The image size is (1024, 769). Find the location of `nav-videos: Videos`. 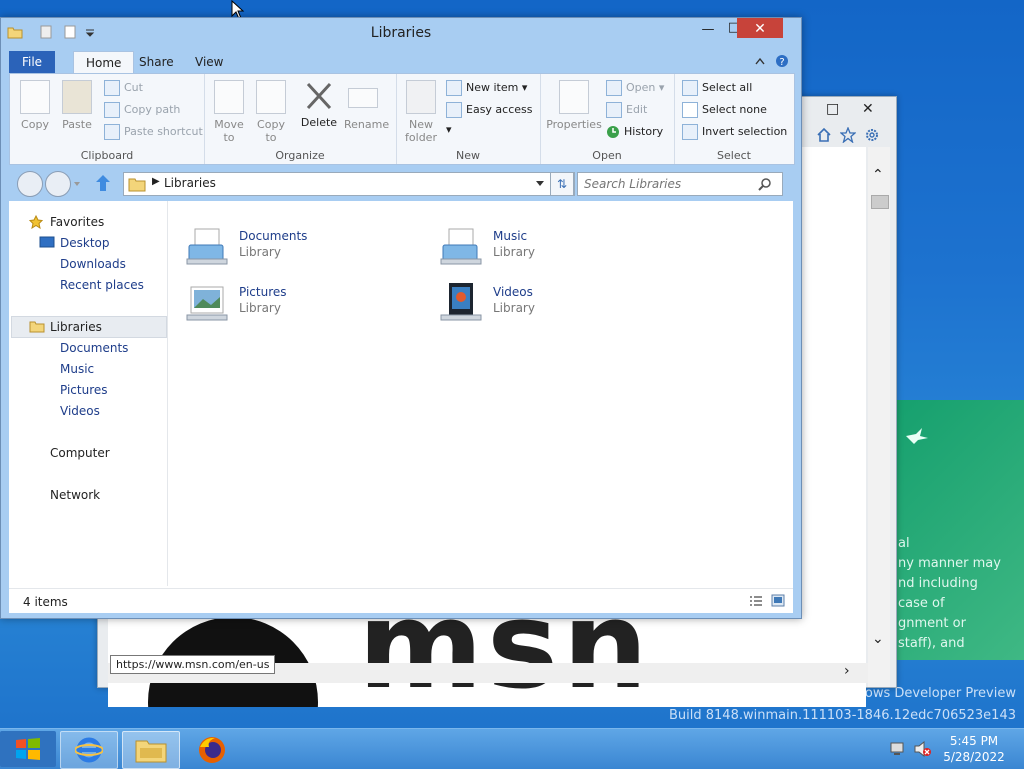

nav-videos: Videos is located at coordinates (80, 411).